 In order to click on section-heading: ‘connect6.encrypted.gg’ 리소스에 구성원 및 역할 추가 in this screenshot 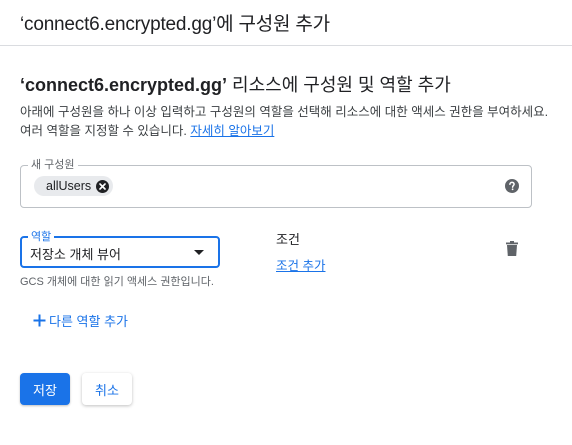, I will do `click(235, 84)`.